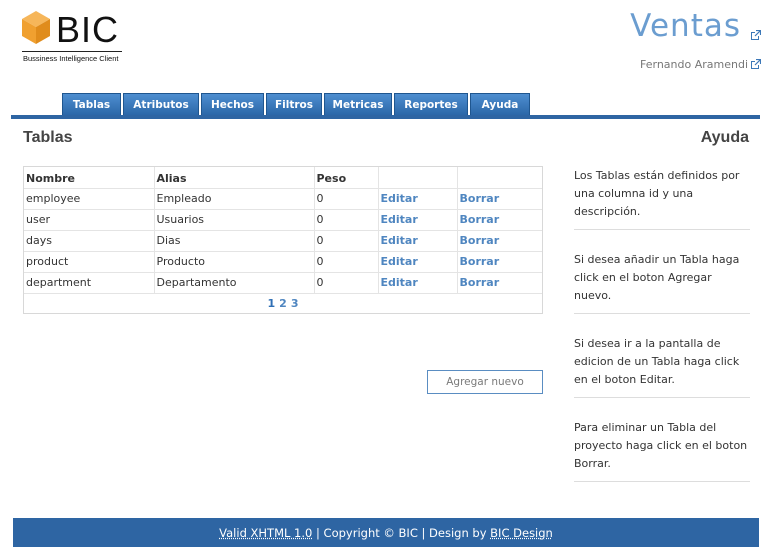  What do you see at coordinates (385, 117) in the screenshot?
I see `nav-divider` at bounding box center [385, 117].